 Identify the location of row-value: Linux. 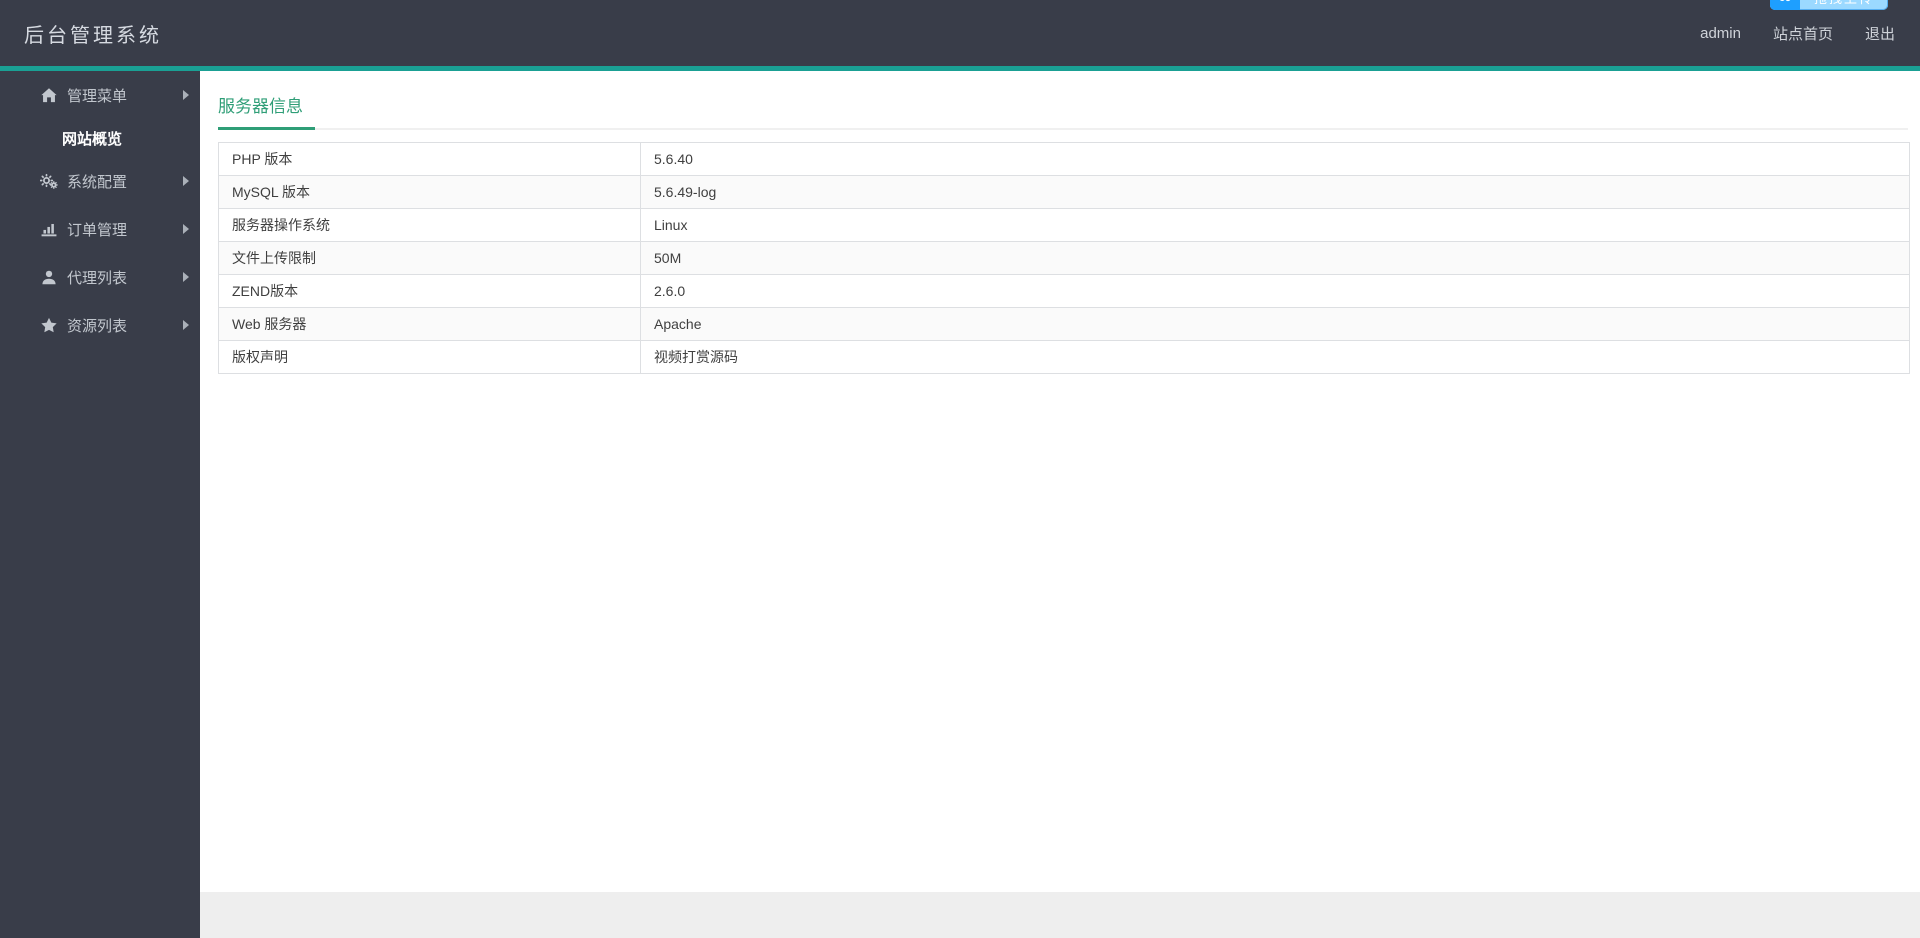
(1275, 225).